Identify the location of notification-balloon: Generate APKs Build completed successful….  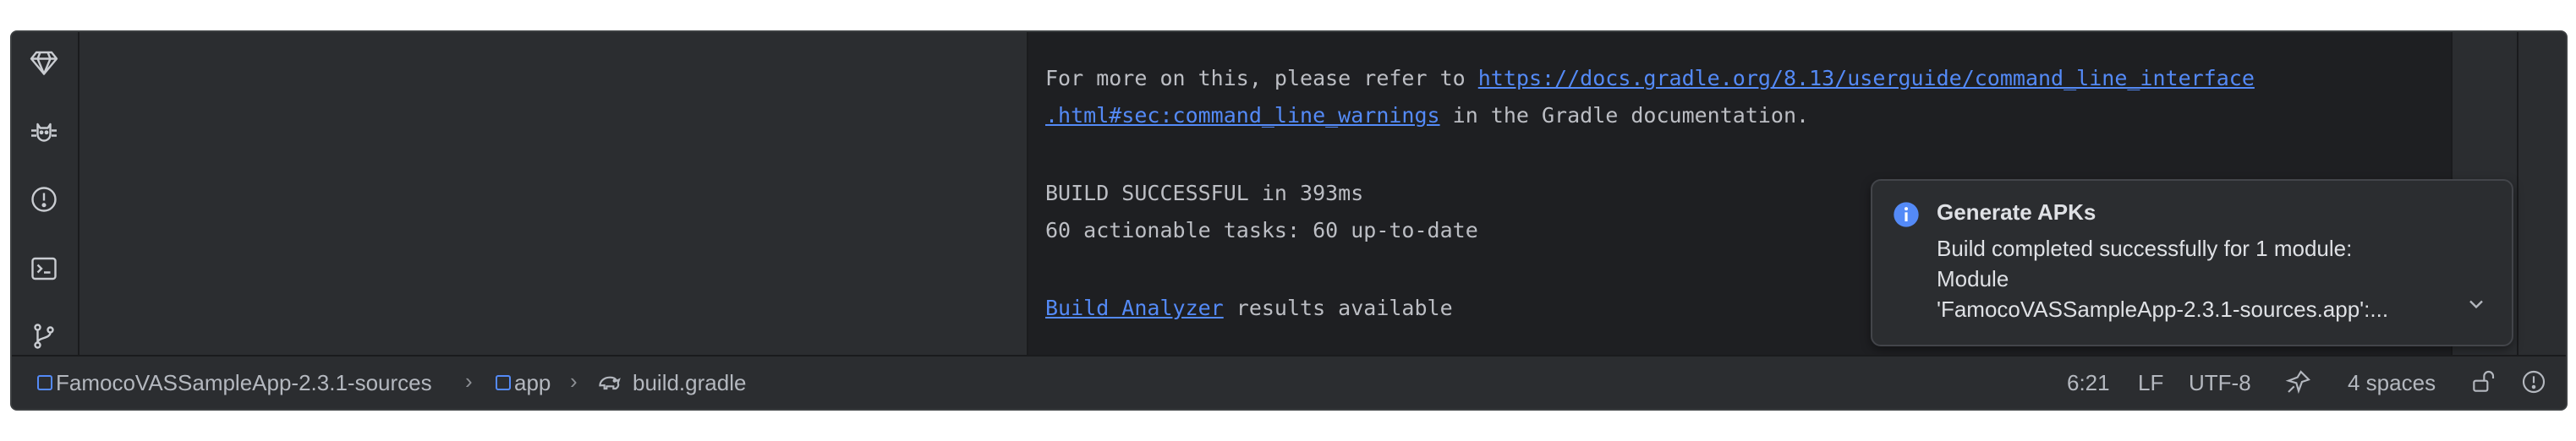
(2192, 262).